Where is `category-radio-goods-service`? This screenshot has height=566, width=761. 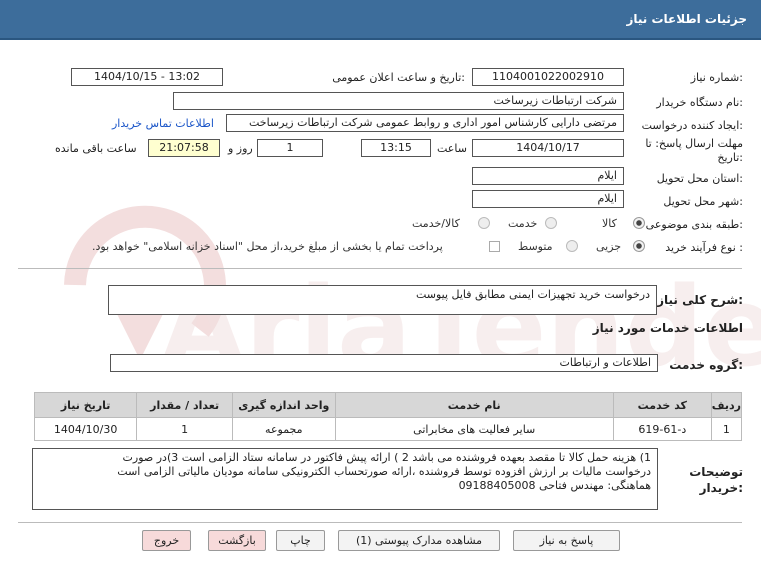 category-radio-goods-service is located at coordinates (484, 223).